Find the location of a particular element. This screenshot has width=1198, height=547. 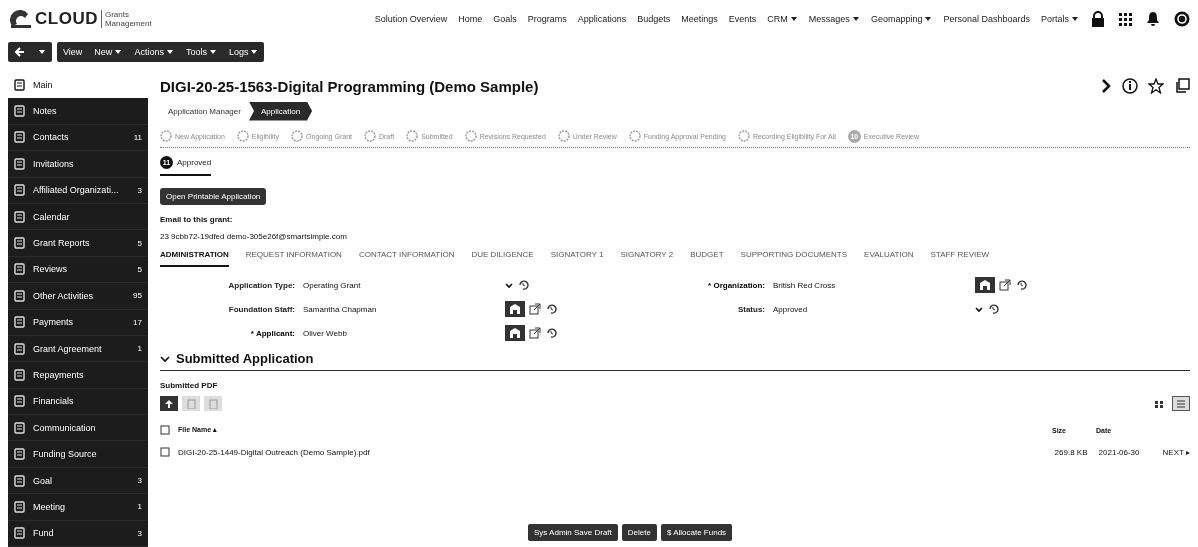

nav-link: Applications is located at coordinates (602, 19).